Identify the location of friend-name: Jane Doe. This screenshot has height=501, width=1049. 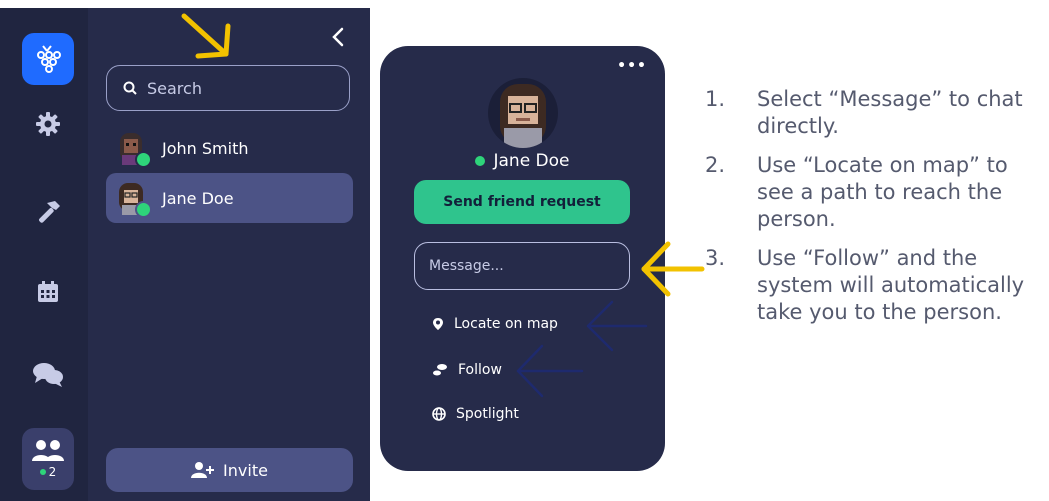
(198, 198).